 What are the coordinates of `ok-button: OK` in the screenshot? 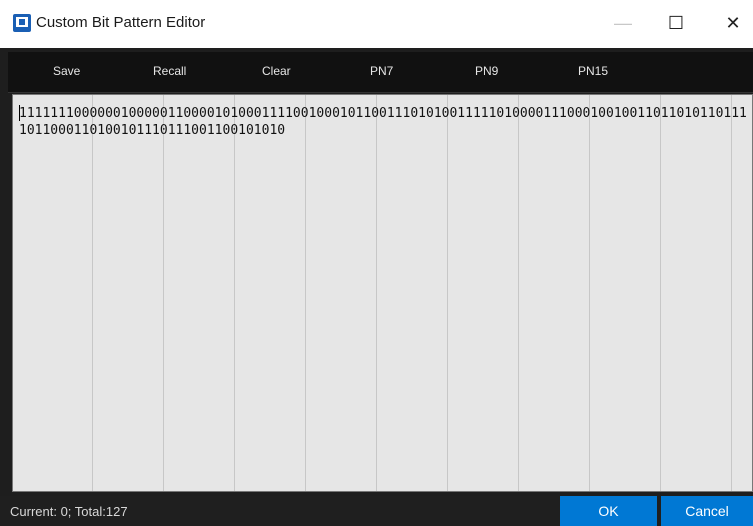 It's located at (608, 511).